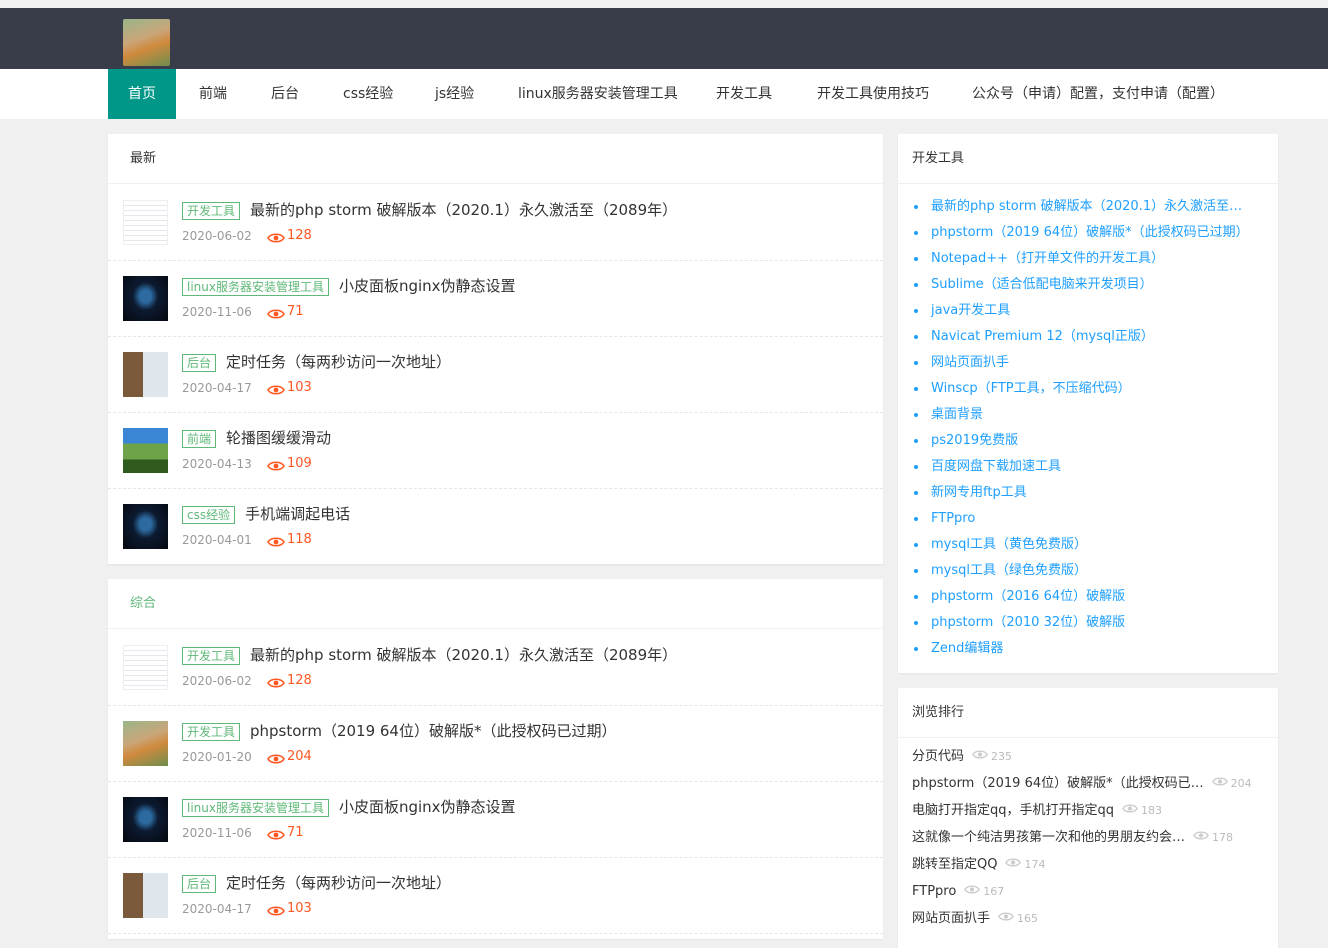  Describe the element at coordinates (934, 892) in the screenshot. I see `ranking-item-title: FTPpro` at that location.